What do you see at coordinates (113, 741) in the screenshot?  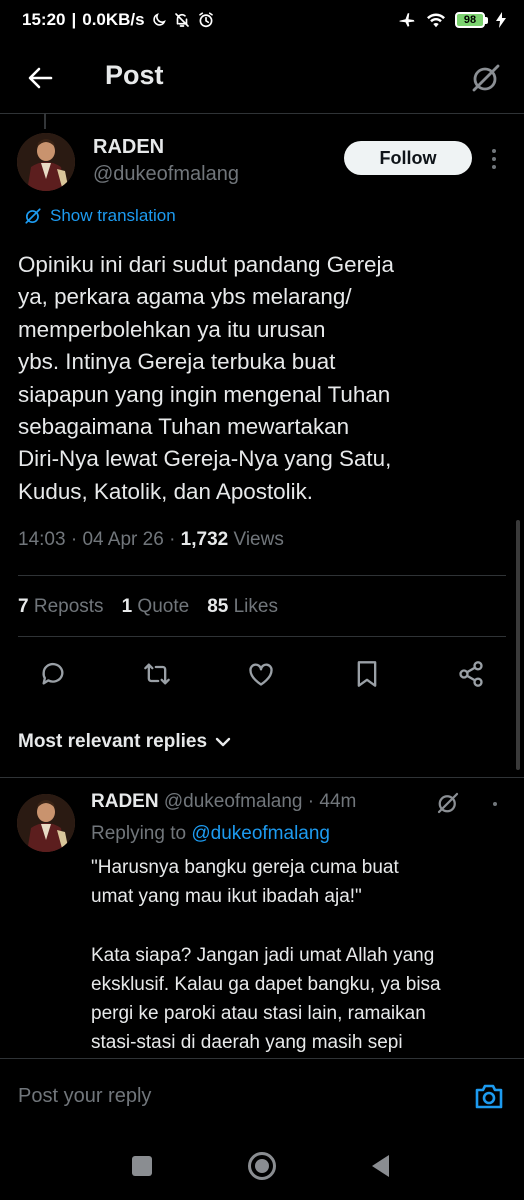 I see `replies-sort-label: Most relevant replies` at bounding box center [113, 741].